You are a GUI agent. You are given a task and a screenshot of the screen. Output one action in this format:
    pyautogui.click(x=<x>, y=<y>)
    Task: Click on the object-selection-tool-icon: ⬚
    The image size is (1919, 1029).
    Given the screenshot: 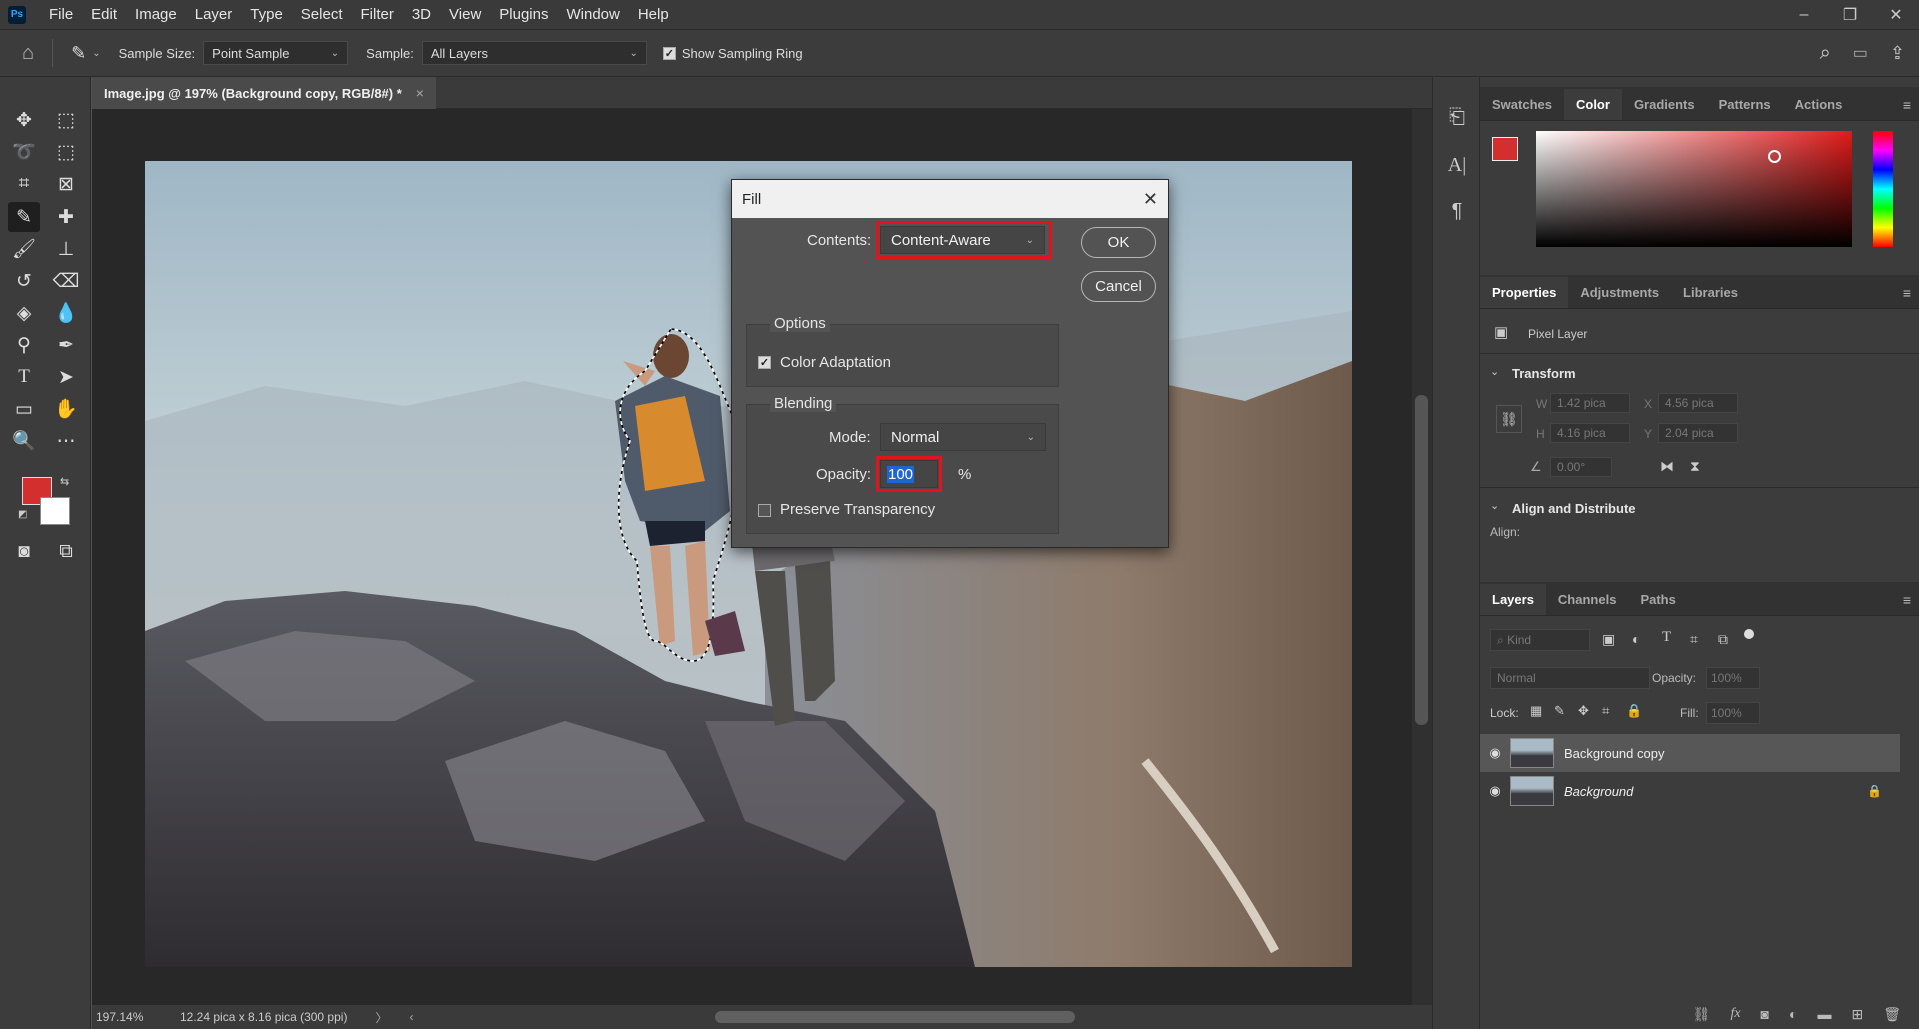 What is the action you would take?
    pyautogui.click(x=66, y=152)
    